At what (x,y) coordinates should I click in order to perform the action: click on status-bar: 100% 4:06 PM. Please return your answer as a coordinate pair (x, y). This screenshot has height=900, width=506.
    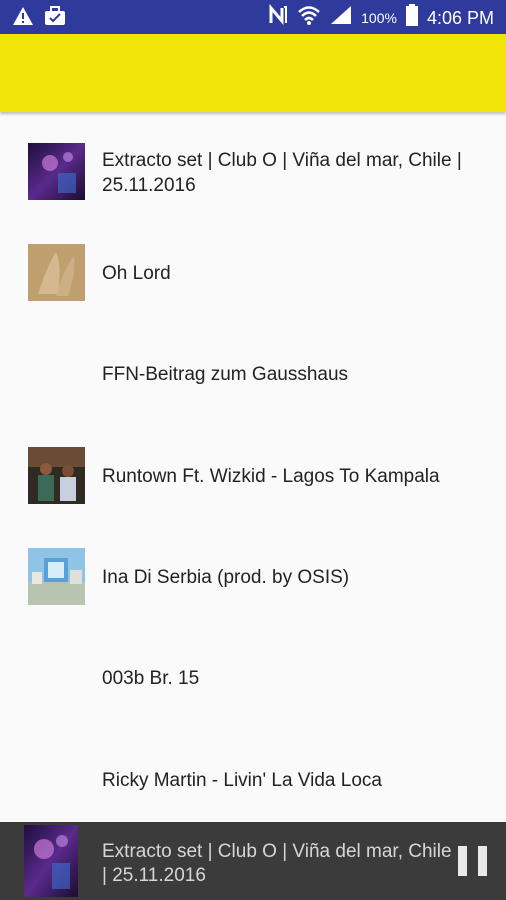
    Looking at the image, I should click on (253, 17).